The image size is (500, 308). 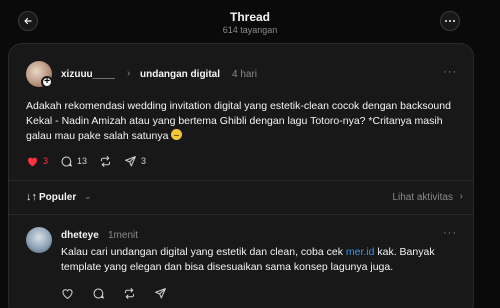 I want to click on post-actions: 3 13 3, so click(x=92, y=161).